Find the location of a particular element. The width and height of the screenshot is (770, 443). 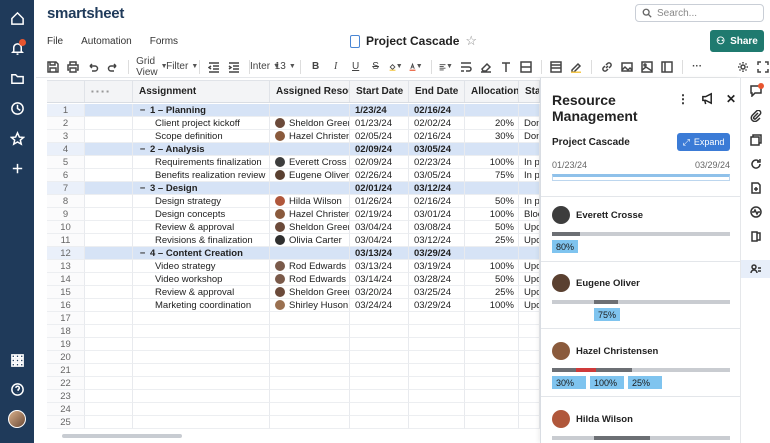

start-date-cell: 01/26/24 is located at coordinates (379, 201).